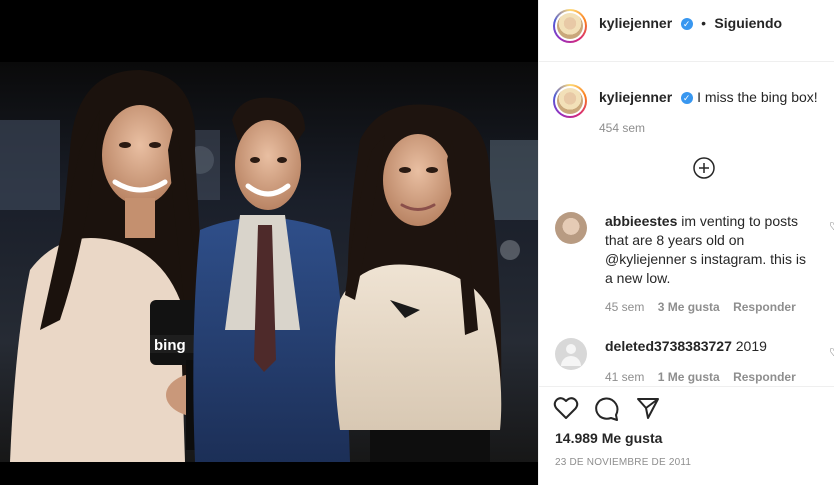  Describe the element at coordinates (751, 346) in the screenshot. I see `comment-text: 2019` at that location.